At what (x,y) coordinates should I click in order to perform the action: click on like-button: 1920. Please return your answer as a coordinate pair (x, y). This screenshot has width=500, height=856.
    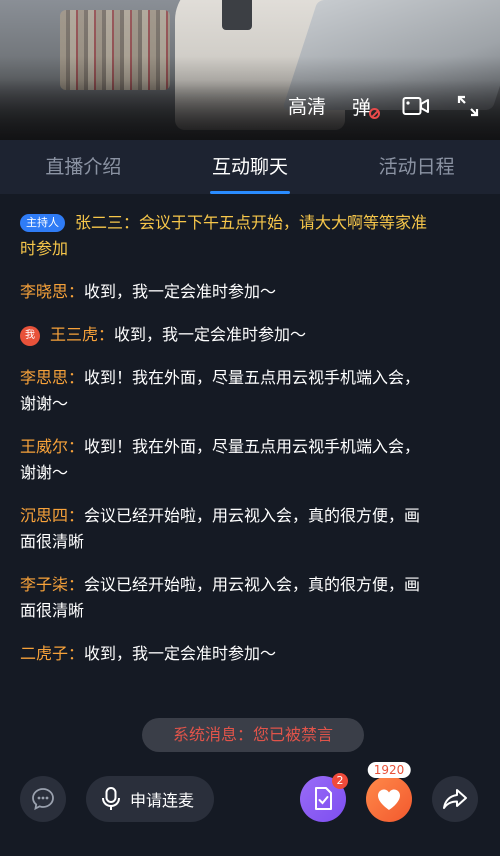
    Looking at the image, I should click on (389, 792).